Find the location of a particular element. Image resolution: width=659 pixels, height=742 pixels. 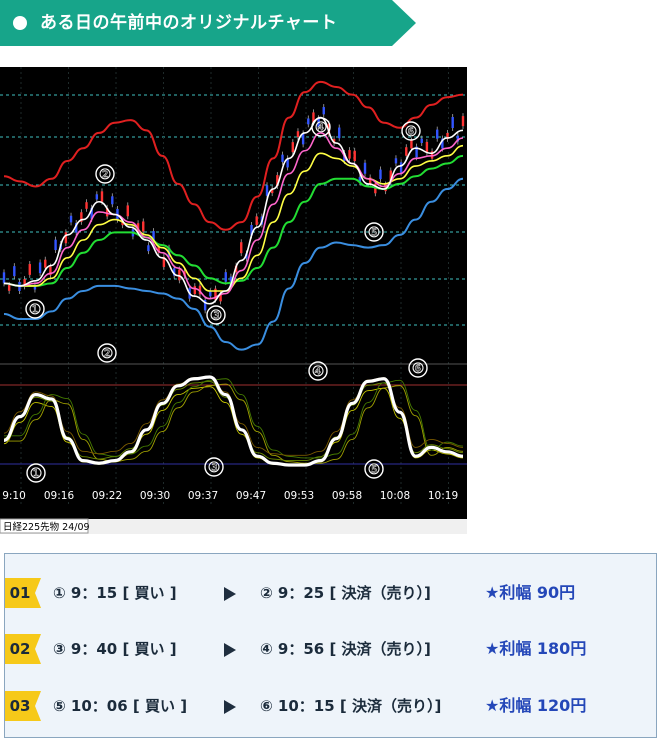

buy-entry: ⑤ 10：06 [ 買い ] is located at coordinates (120, 706).